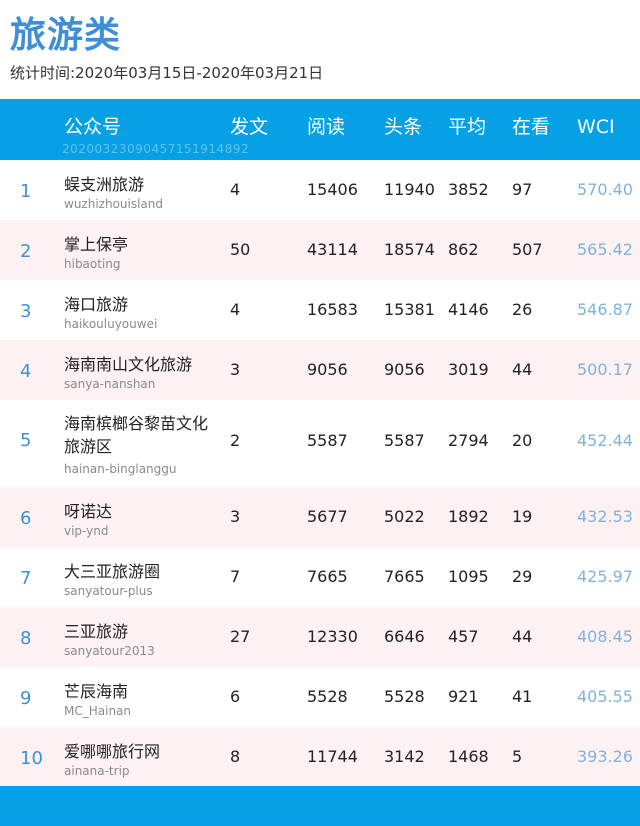 Image resolution: width=640 pixels, height=826 pixels. I want to click on wci-score: 570.40, so click(605, 189).